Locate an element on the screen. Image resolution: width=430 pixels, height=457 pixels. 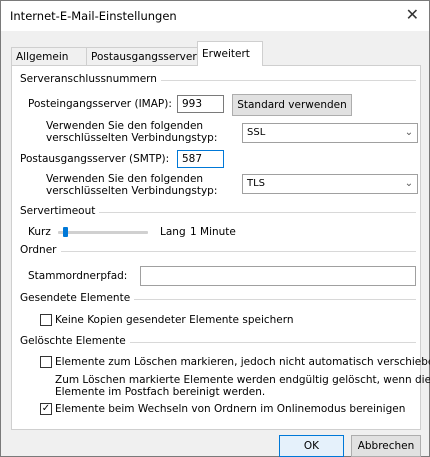
close-icon: ✕ is located at coordinates (412, 15).